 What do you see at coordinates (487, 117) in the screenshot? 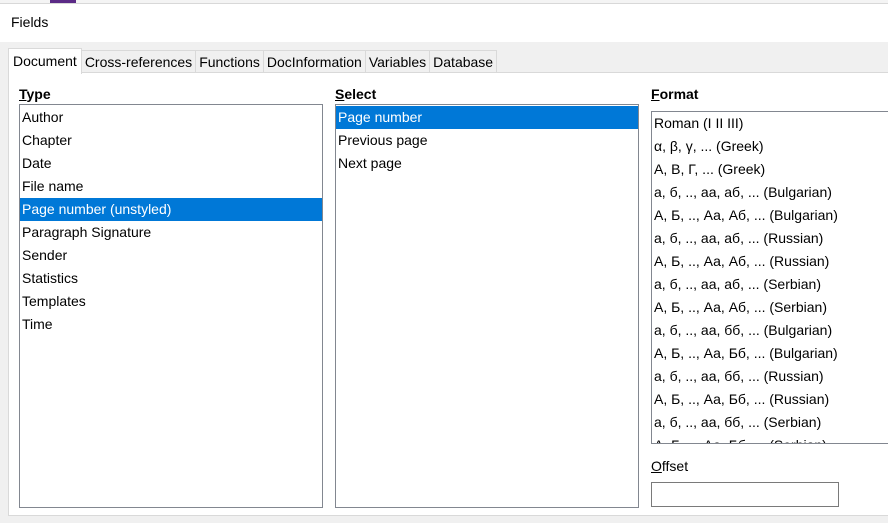
I see `select-list-item: Page number` at bounding box center [487, 117].